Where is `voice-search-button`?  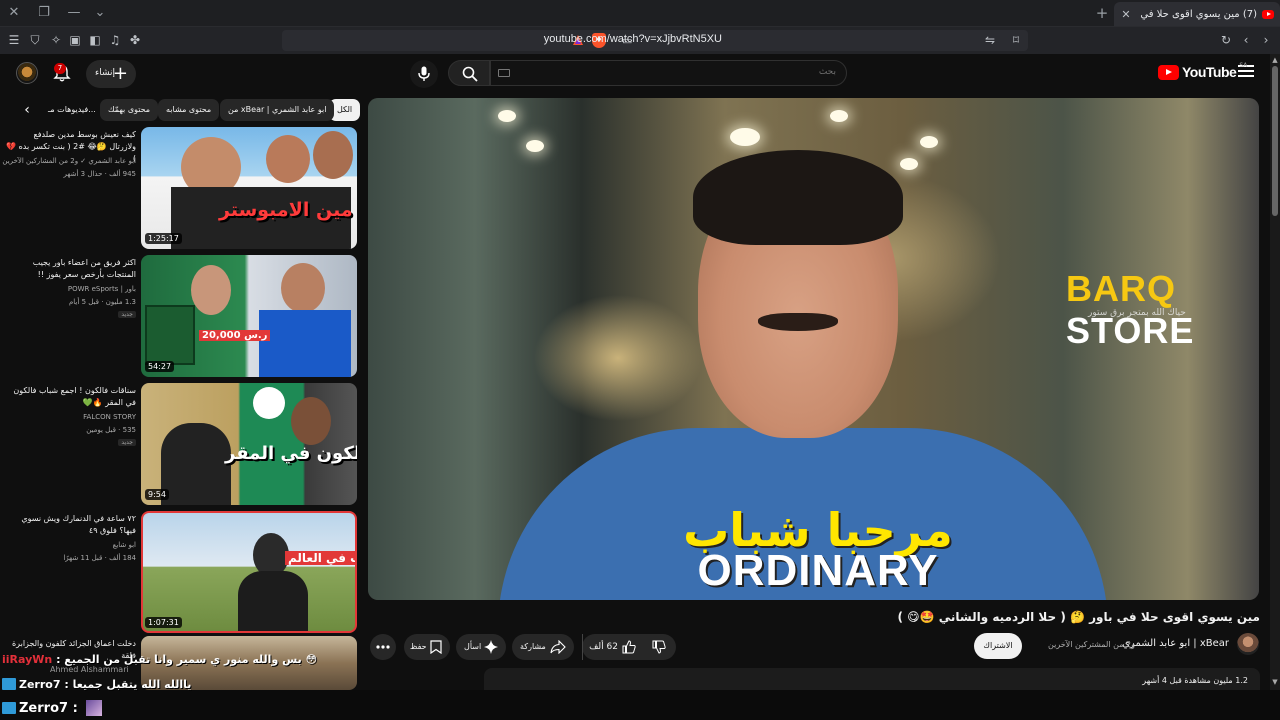 voice-search-button is located at coordinates (424, 74).